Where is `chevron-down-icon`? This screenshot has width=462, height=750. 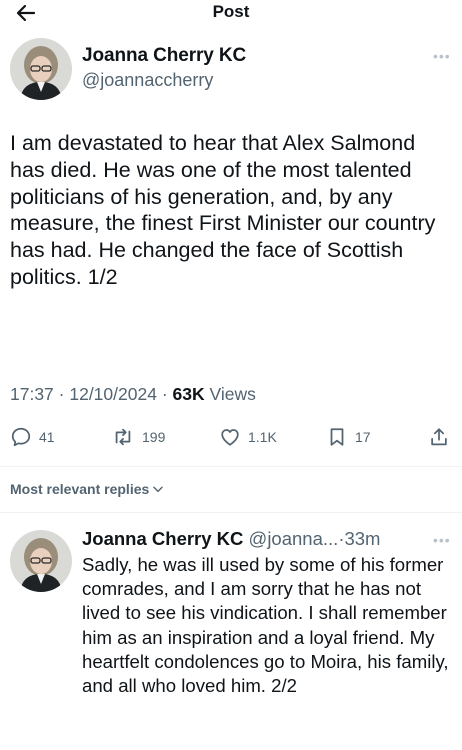
chevron-down-icon is located at coordinates (158, 489).